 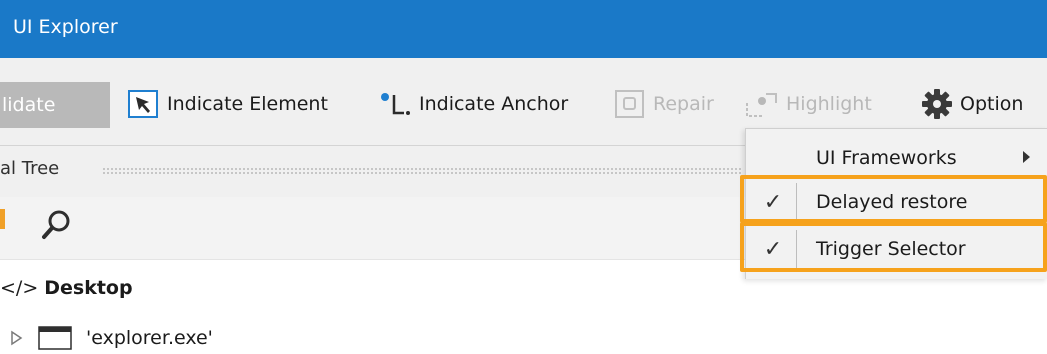 What do you see at coordinates (422, 171) in the screenshot?
I see `header-drag-grip` at bounding box center [422, 171].